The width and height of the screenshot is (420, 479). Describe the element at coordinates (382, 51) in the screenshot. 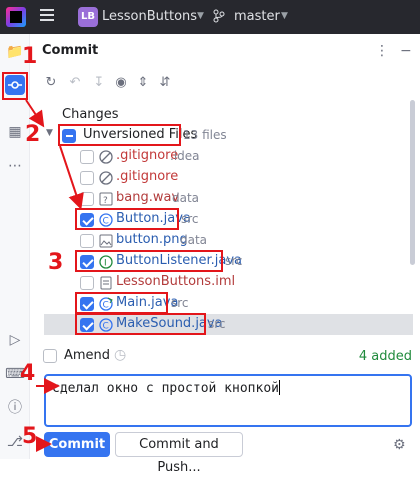

I see `more-options-icon: ⋮` at that location.